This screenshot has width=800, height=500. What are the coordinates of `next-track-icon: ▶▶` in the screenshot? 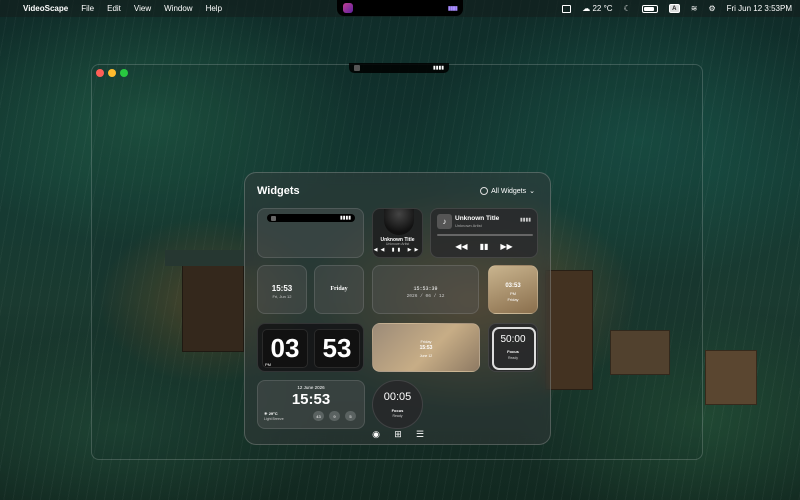 It's located at (506, 246).